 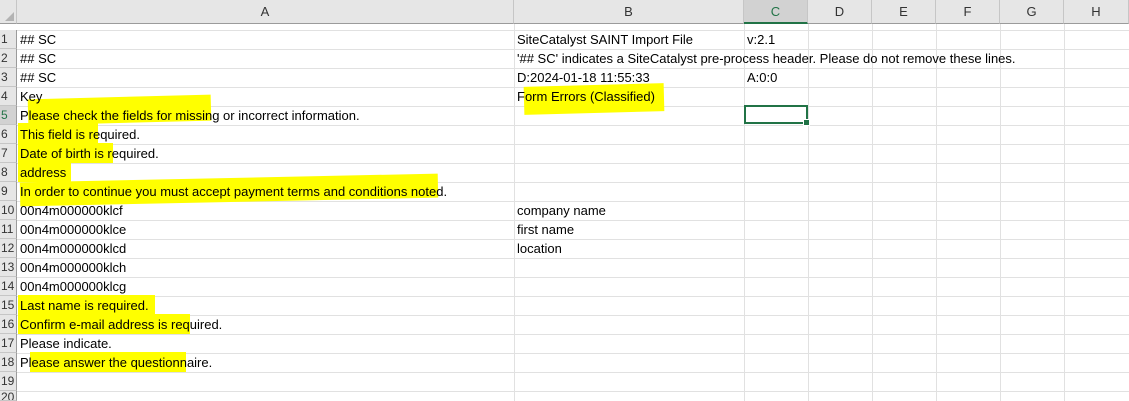 What do you see at coordinates (71, 286) in the screenshot?
I see `cell-a14: 00n4m000000klcg` at bounding box center [71, 286].